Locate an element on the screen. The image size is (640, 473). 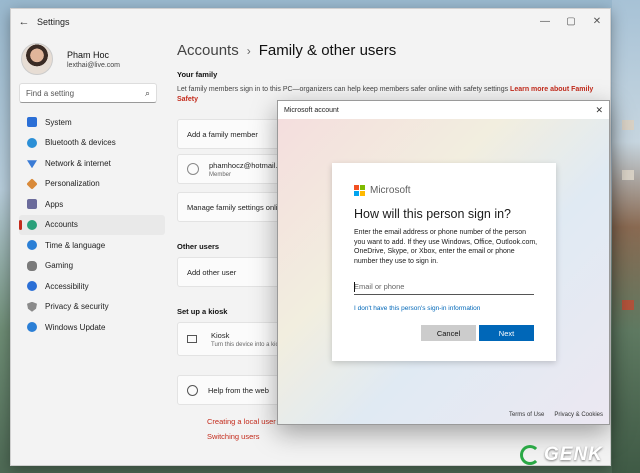
sidebar-item-label: Accounts is located at coordinates (61, 225).